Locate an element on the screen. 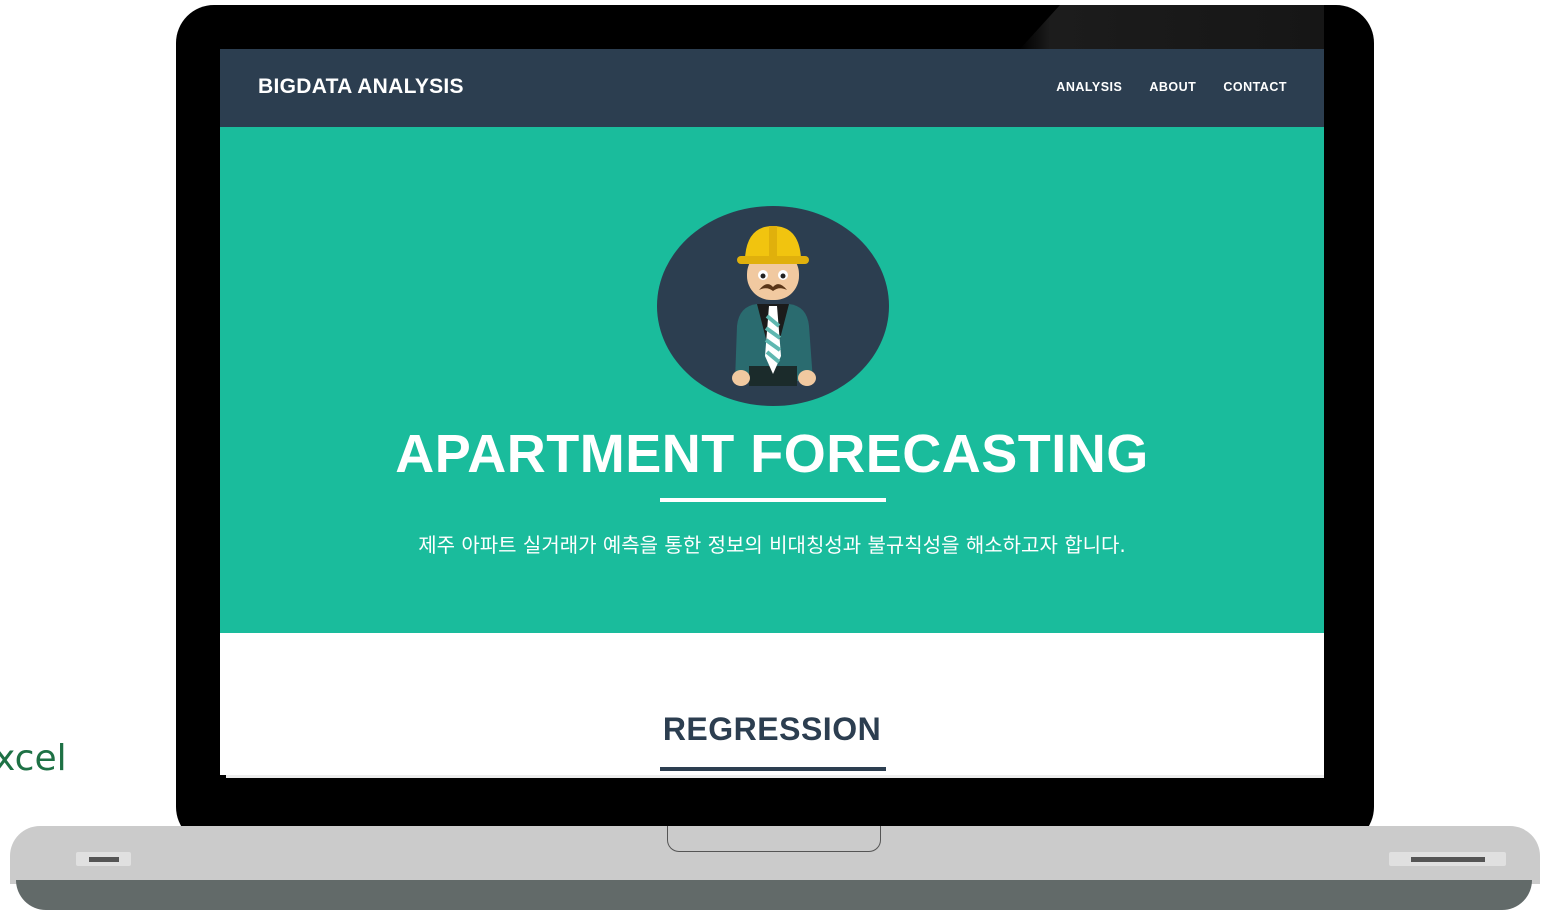 The image size is (1544, 910). nav-links: ANALYSIS ABOUT CONTACT is located at coordinates (1171, 87).